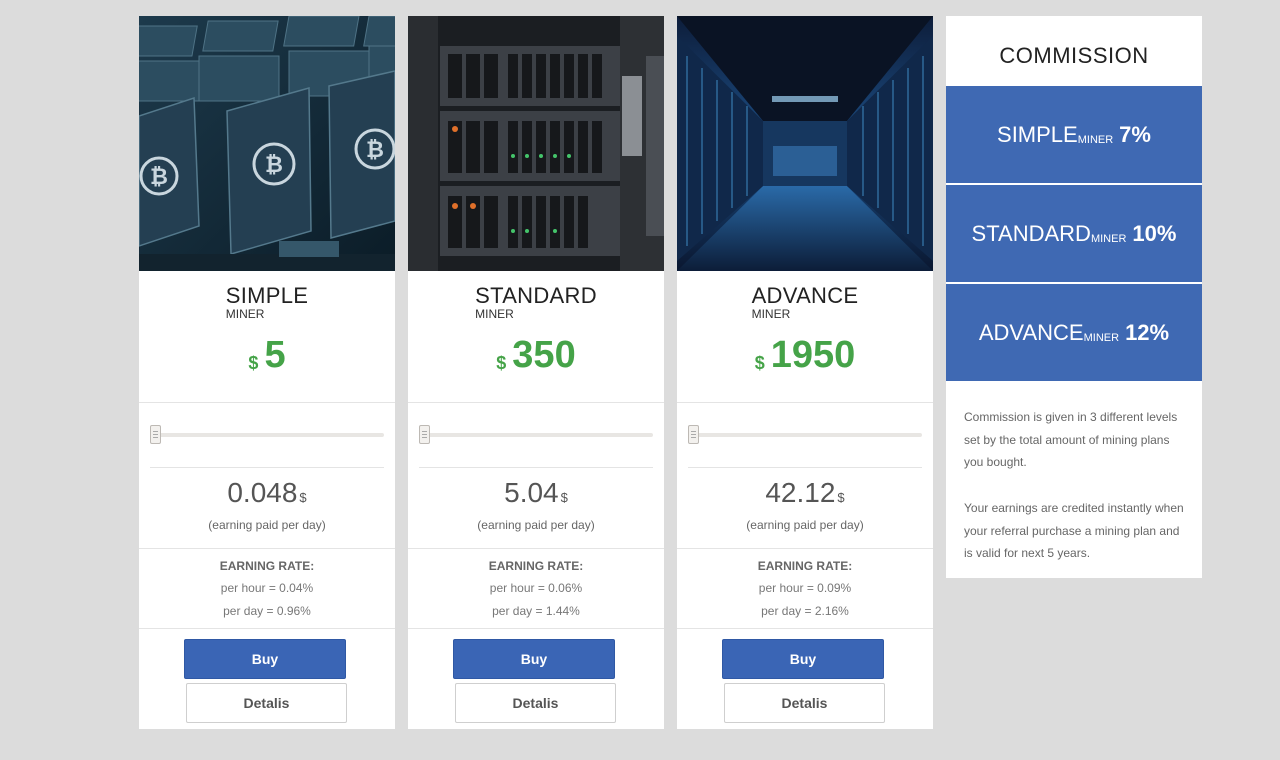 The image size is (1280, 760). Describe the element at coordinates (267, 143) in the screenshot. I see `gpu-mining-rig-photo: ₿ ₿ ₿` at that location.